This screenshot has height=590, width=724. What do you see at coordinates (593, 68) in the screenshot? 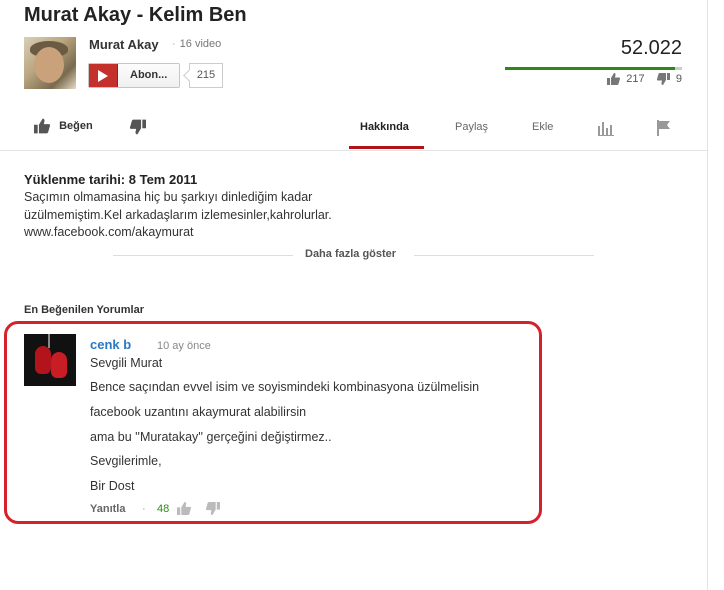
I see `like-ratio-bar` at bounding box center [593, 68].